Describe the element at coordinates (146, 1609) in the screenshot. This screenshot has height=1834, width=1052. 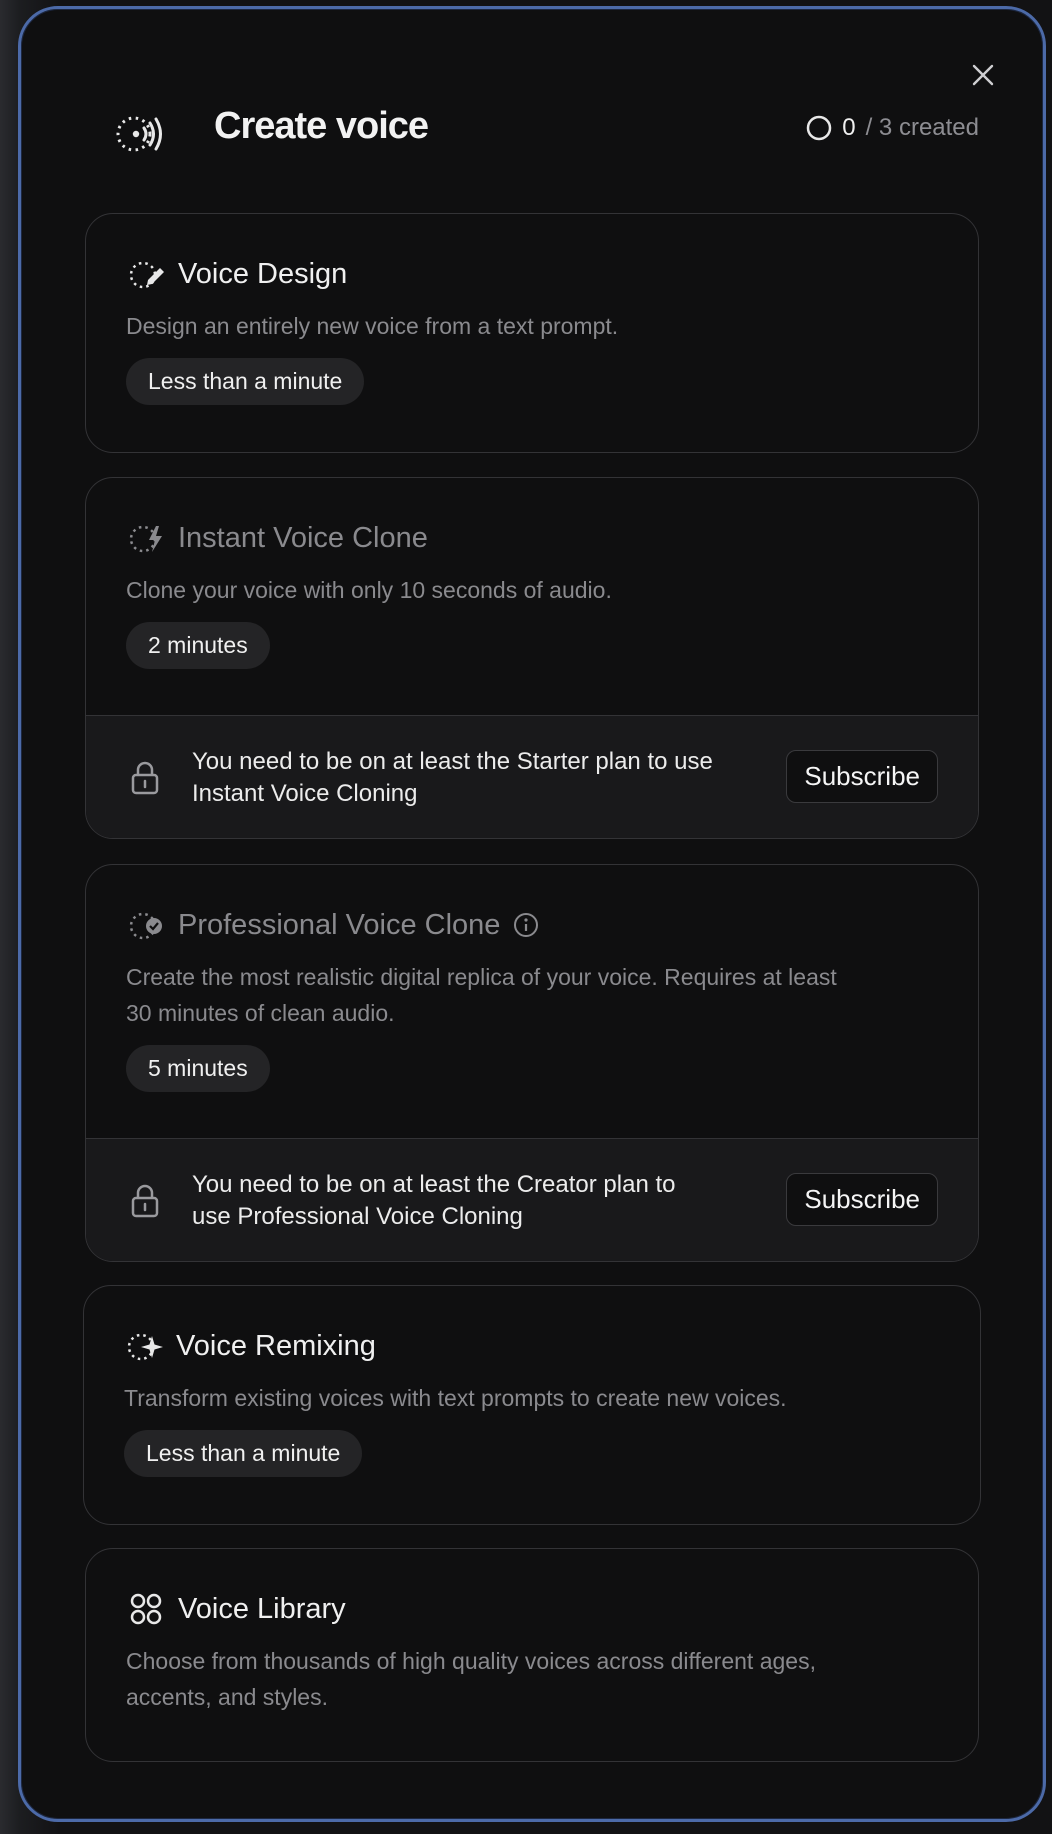
I see `voice-library-icon` at that location.